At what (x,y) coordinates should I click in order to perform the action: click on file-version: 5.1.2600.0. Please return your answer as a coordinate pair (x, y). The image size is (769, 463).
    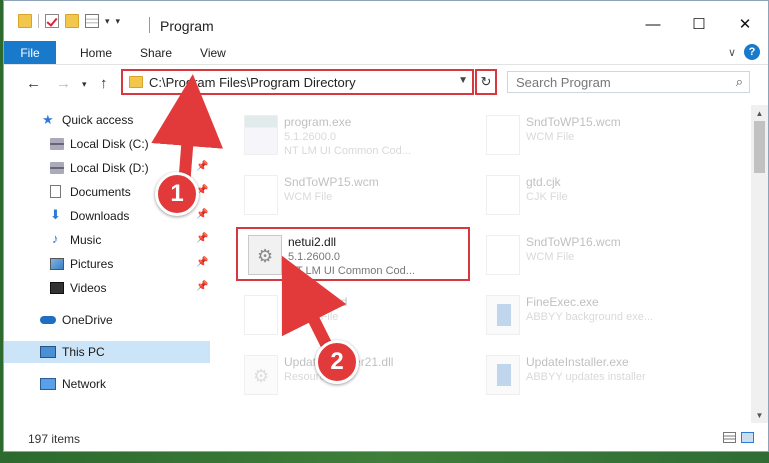
    Looking at the image, I should click on (310, 137).